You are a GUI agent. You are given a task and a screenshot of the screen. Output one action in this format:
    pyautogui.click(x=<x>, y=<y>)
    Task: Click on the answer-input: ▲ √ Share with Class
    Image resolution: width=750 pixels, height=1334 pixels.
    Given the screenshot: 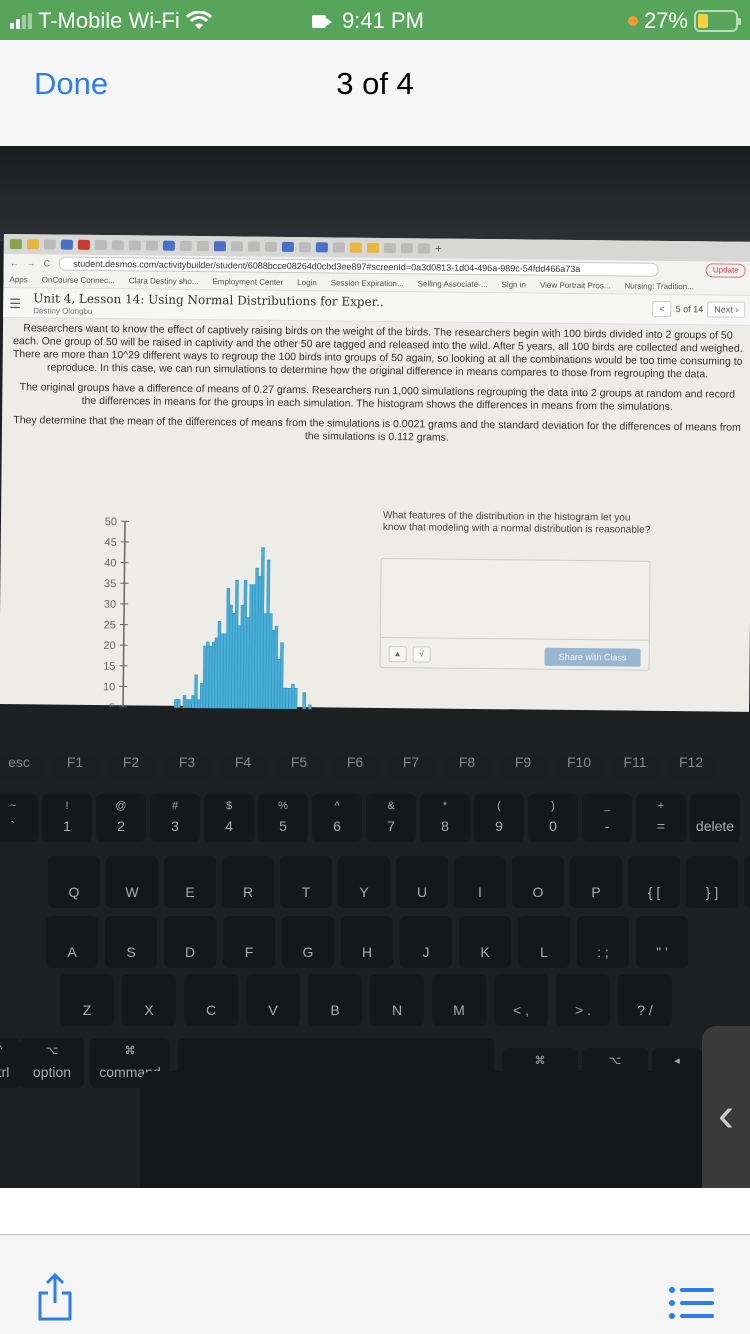 What is the action you would take?
    pyautogui.click(x=515, y=614)
    